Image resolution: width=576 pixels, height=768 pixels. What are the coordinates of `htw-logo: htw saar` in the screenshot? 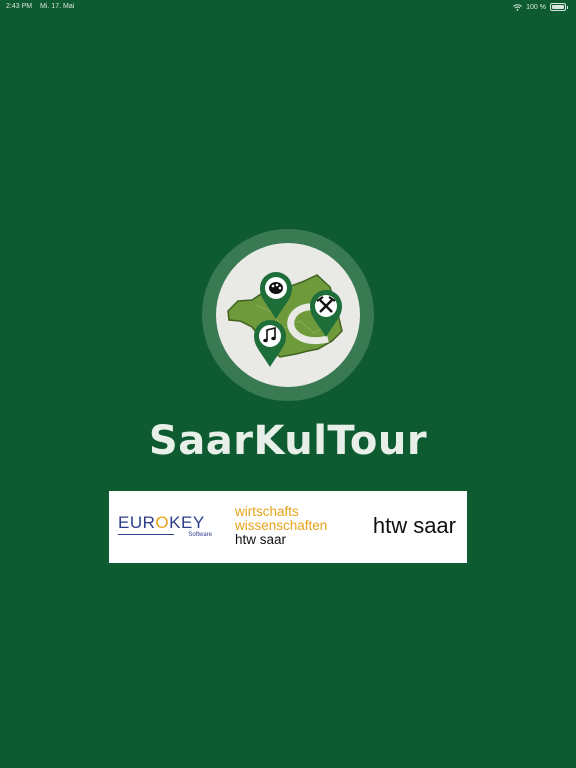 It's located at (414, 525).